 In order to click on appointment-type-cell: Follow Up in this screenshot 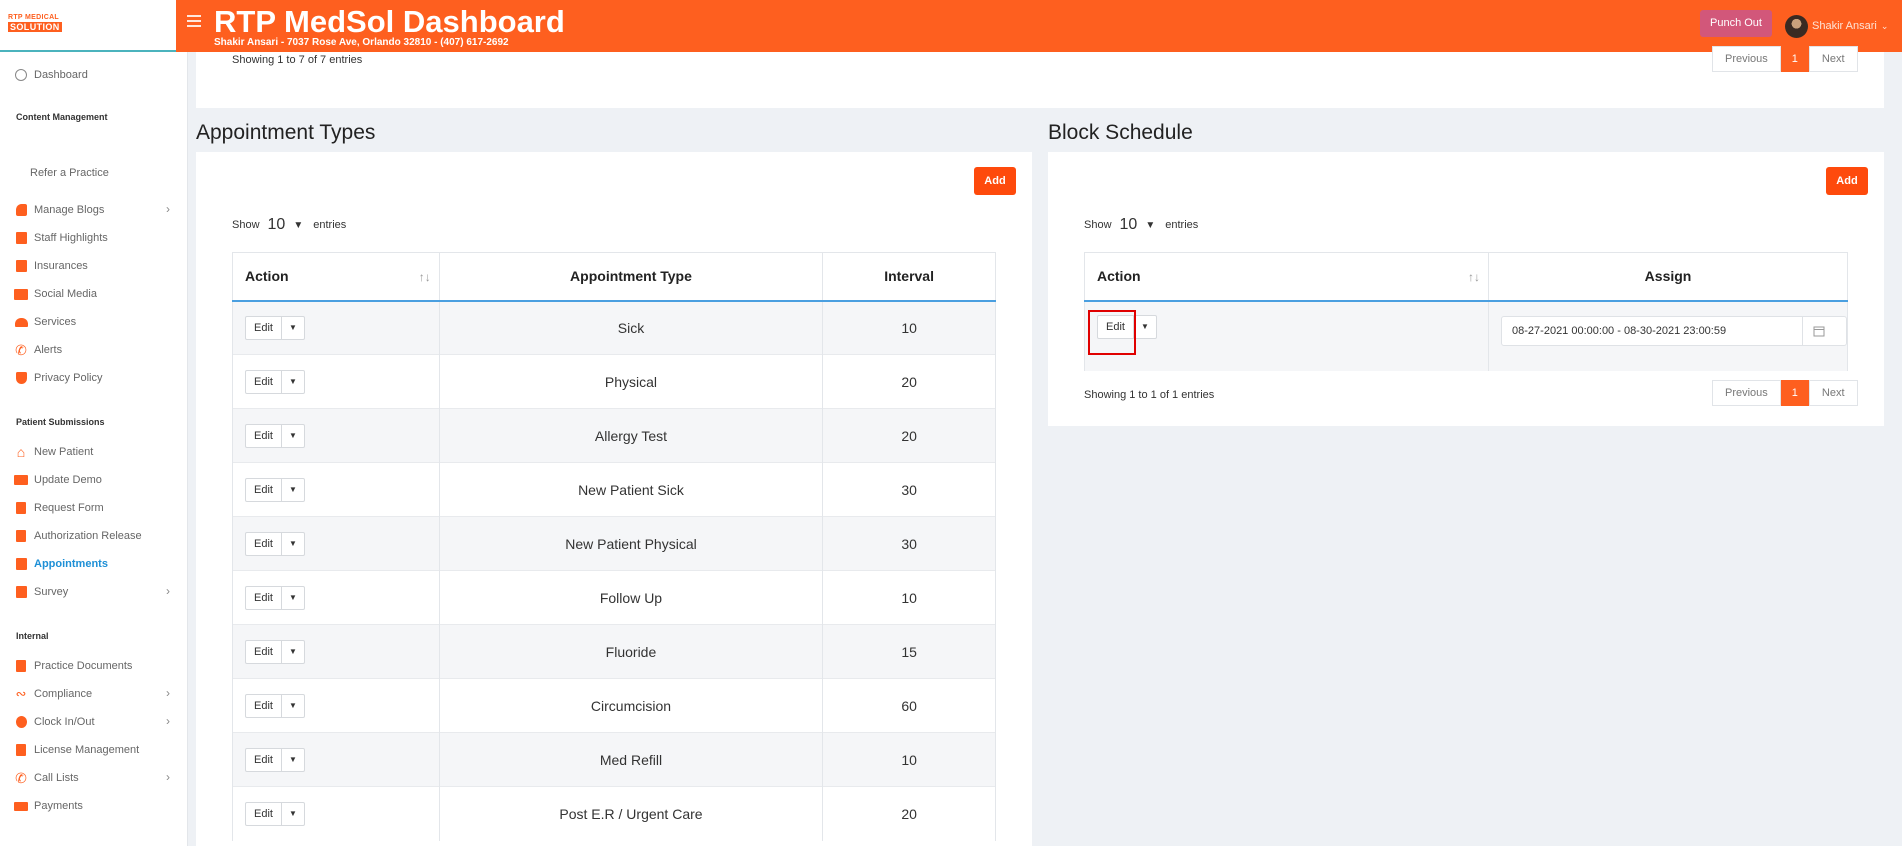, I will do `click(631, 597)`.